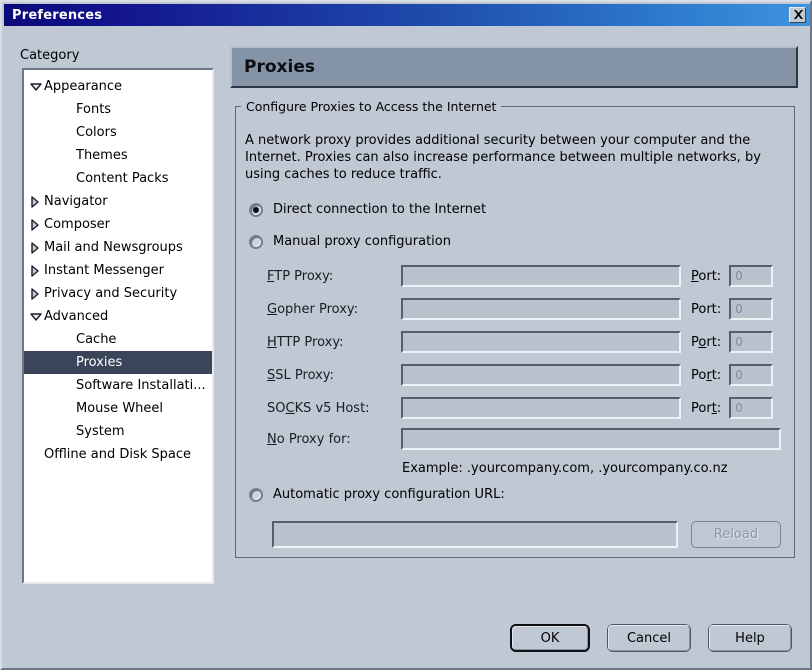  Describe the element at coordinates (514, 67) in the screenshot. I see `panel-header: Proxies` at that location.